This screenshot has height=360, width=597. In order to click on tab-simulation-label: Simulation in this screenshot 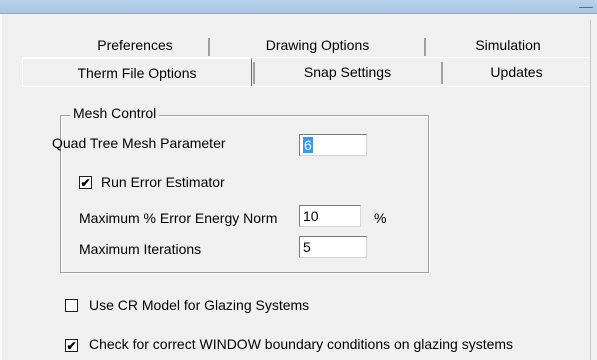, I will do `click(508, 45)`.